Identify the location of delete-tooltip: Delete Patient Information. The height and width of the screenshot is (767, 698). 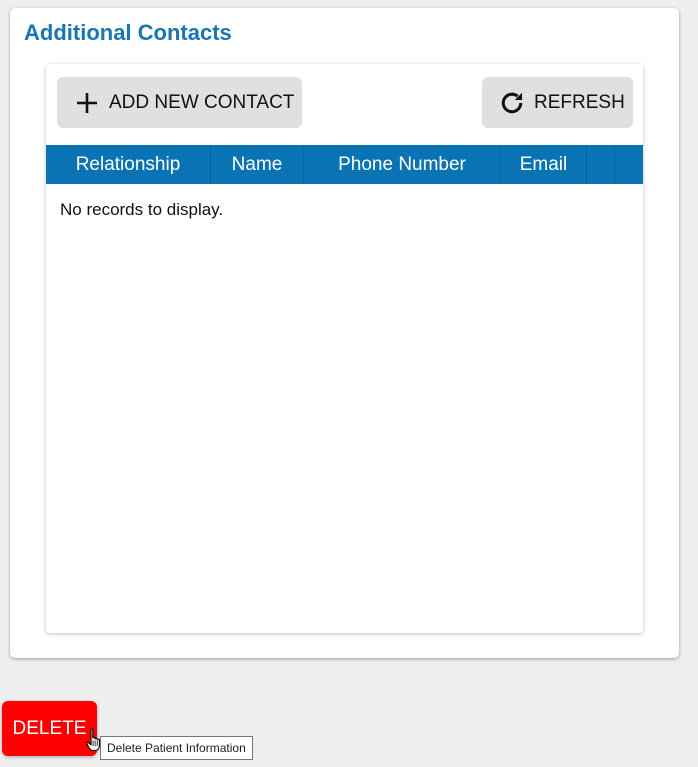
(176, 748).